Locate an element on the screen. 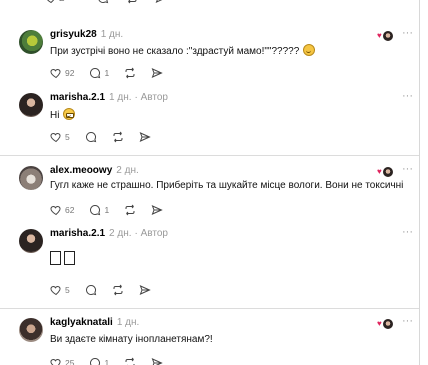 This screenshot has width=428, height=365. username: alex.meoowy is located at coordinates (81, 170).